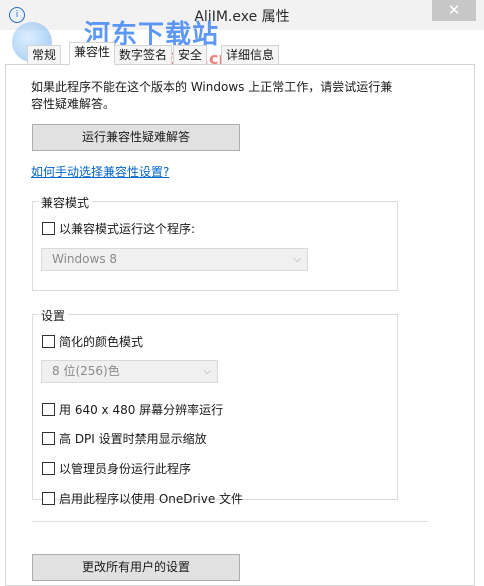  Describe the element at coordinates (86, 371) in the screenshot. I see `color-depth-select-value: 8 位(256)色` at that location.